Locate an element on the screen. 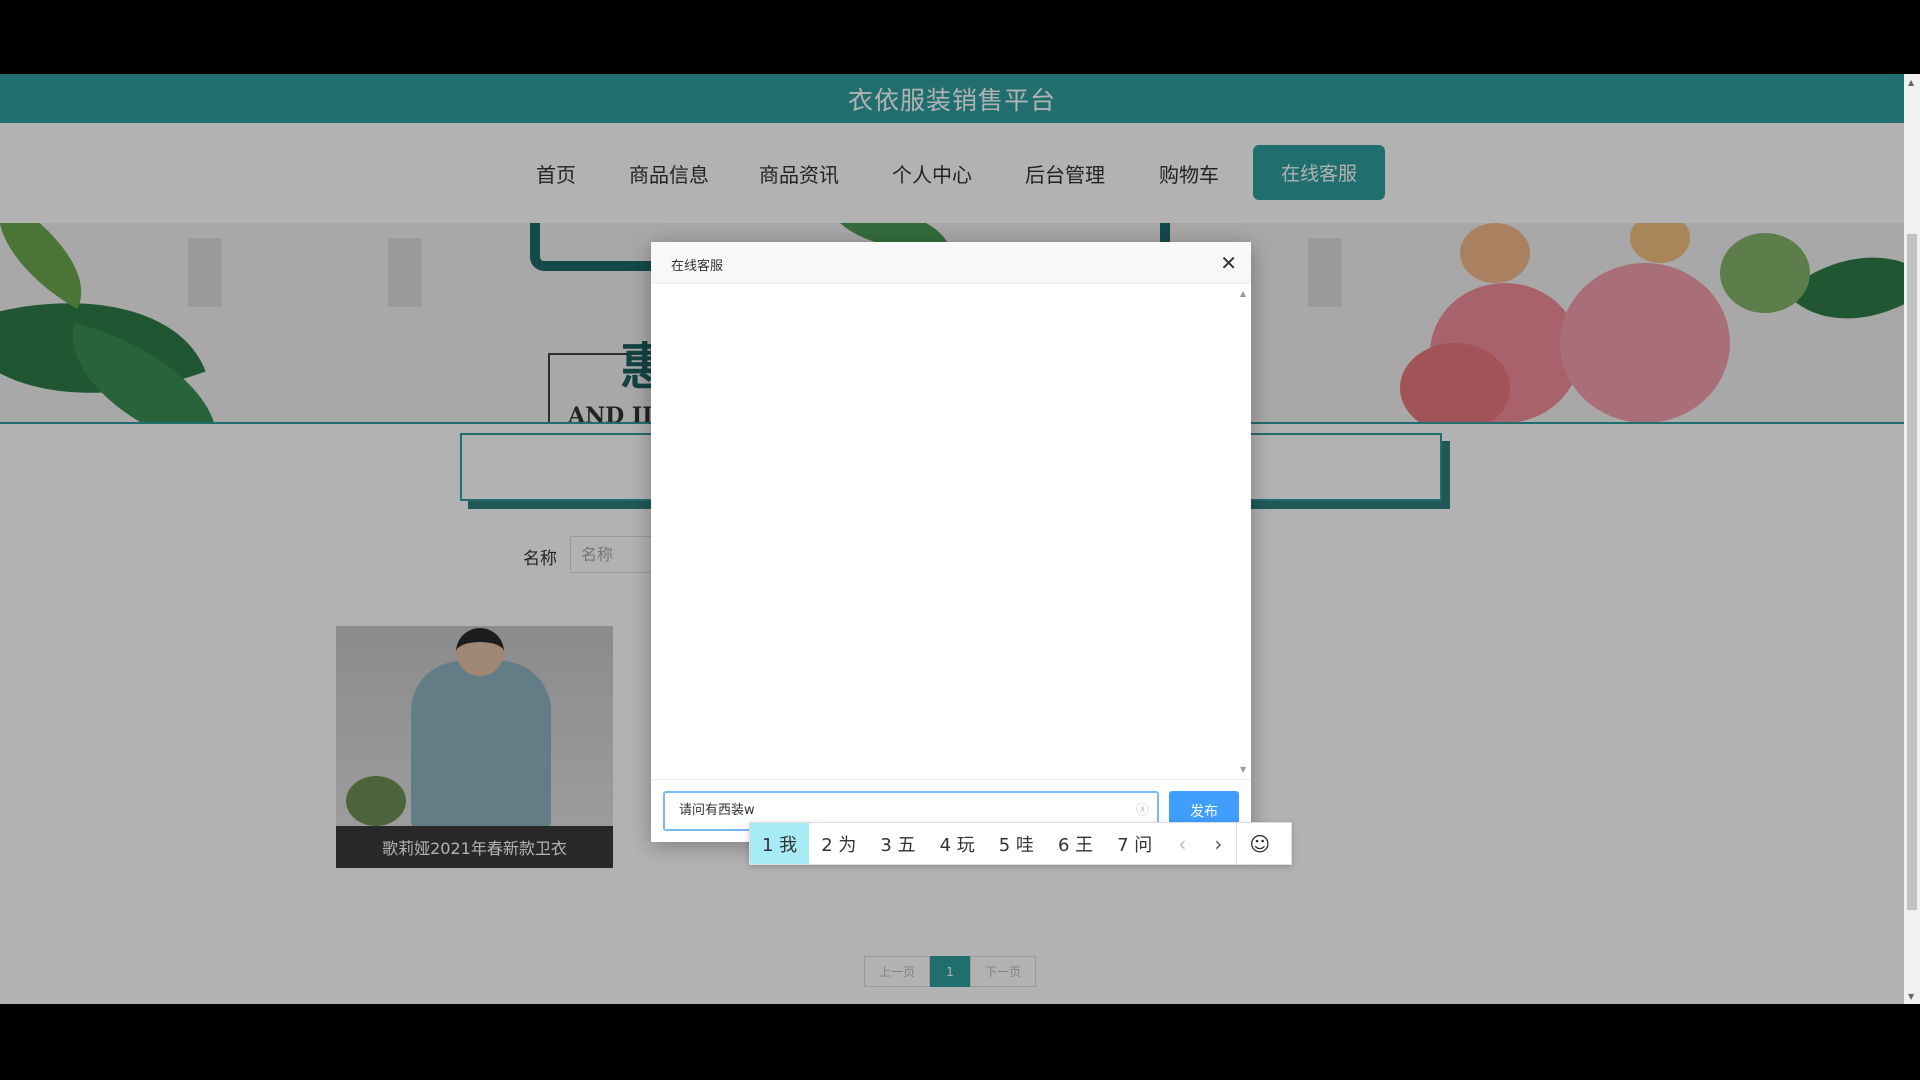  ime-next-icon: › is located at coordinates (1218, 843).